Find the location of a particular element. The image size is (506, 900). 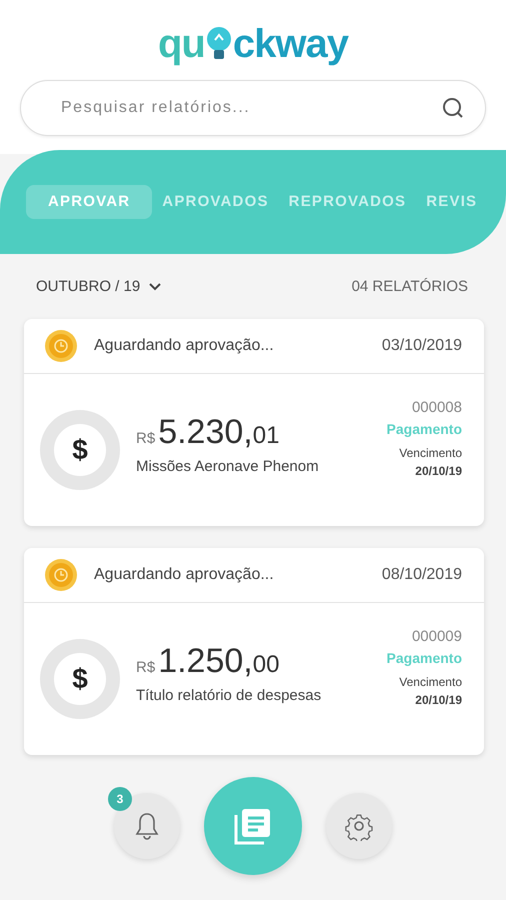

bell-icon is located at coordinates (147, 825).